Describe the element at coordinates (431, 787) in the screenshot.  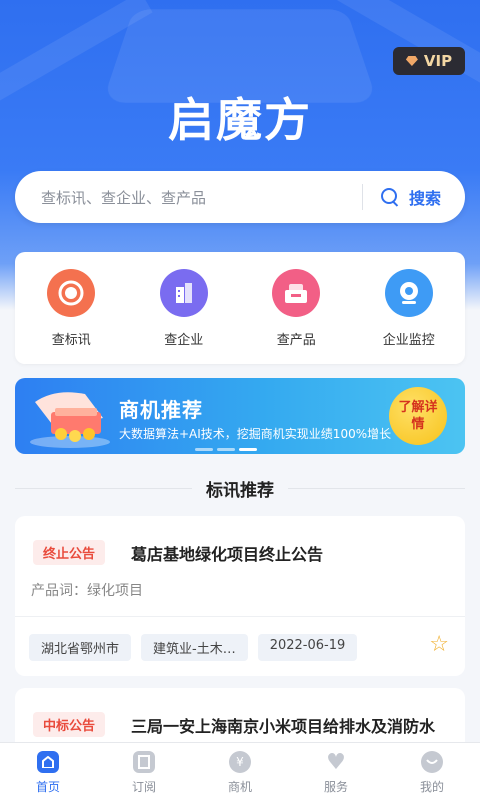
I see `tab-label: 我的` at that location.